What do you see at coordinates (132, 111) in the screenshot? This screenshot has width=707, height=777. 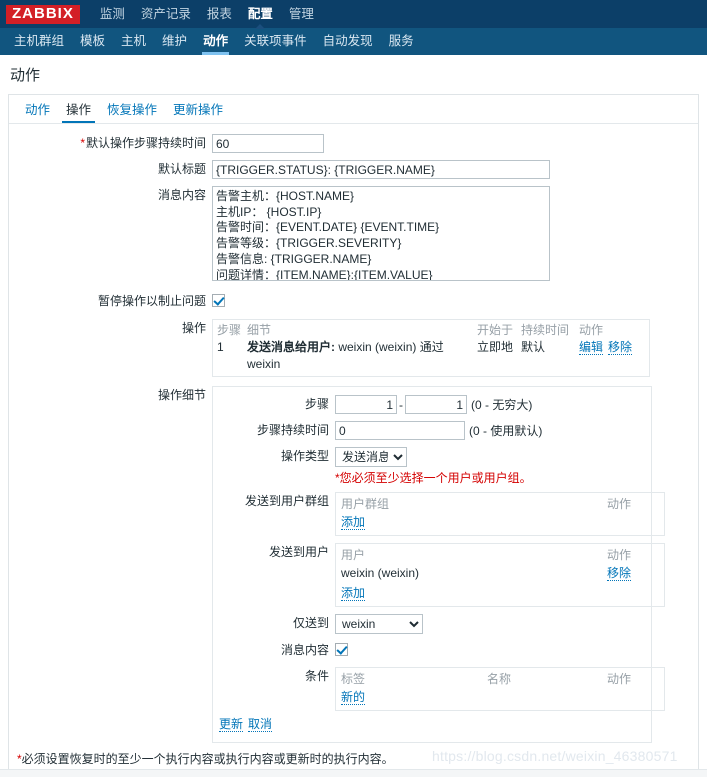 I see `tab-recovery-operations: 恢复操作` at bounding box center [132, 111].